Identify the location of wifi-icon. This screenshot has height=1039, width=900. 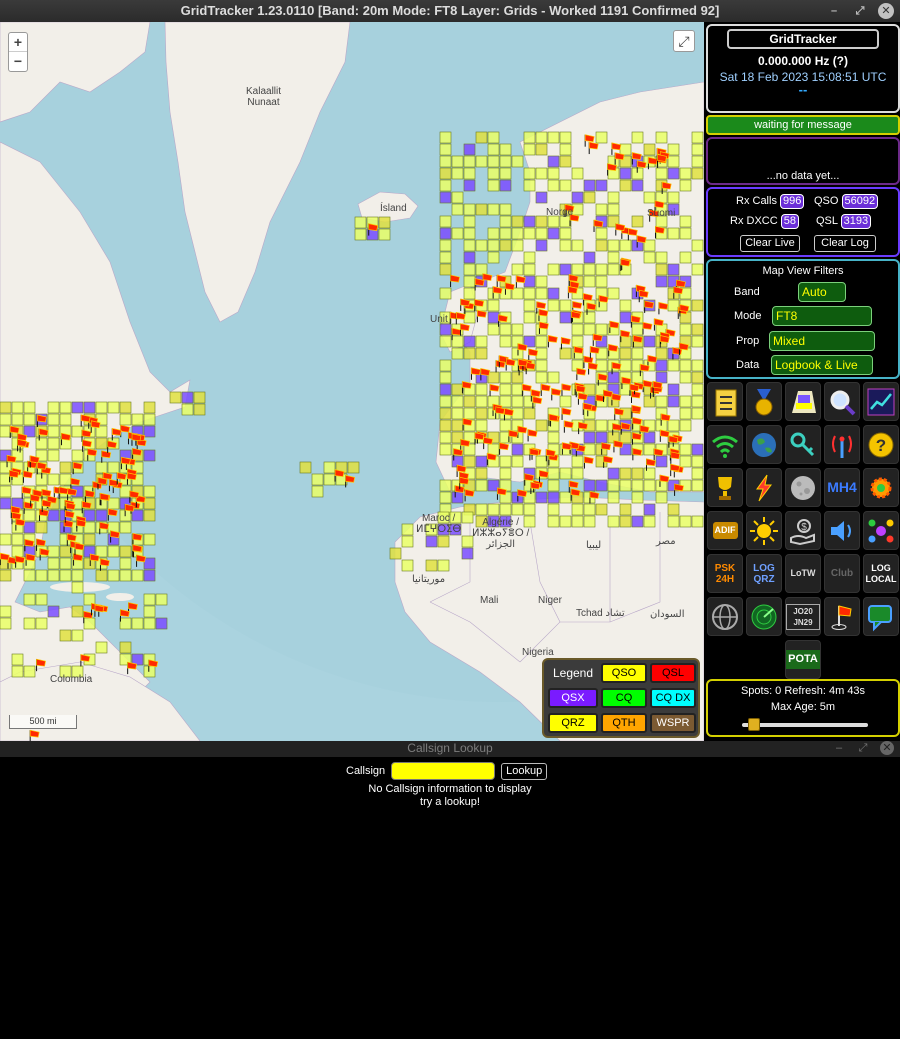
(725, 444).